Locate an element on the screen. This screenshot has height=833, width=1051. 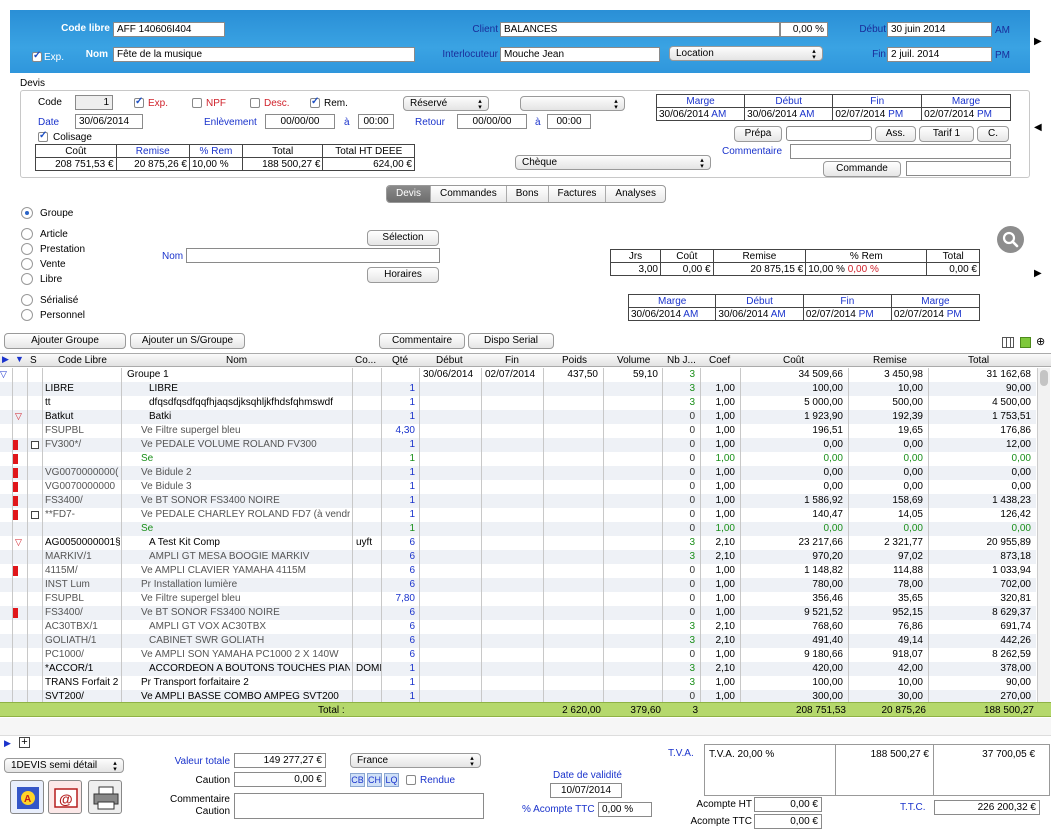
color-icon is located at coordinates (1025, 342).